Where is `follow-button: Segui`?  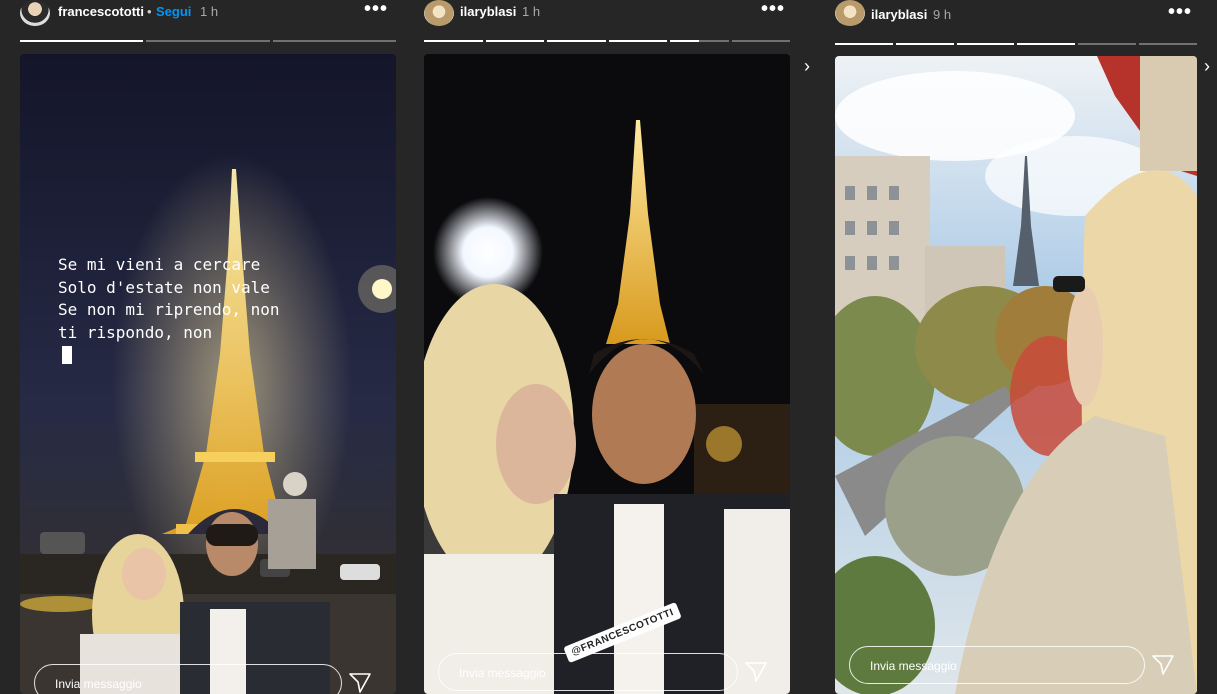 follow-button: Segui is located at coordinates (173, 11).